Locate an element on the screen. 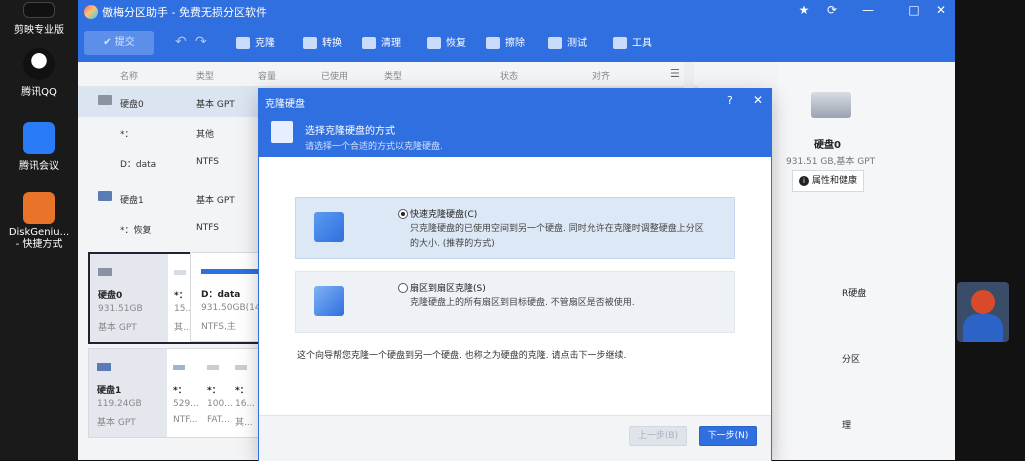 The image size is (1025, 461). column-name: 名称 is located at coordinates (129, 75).